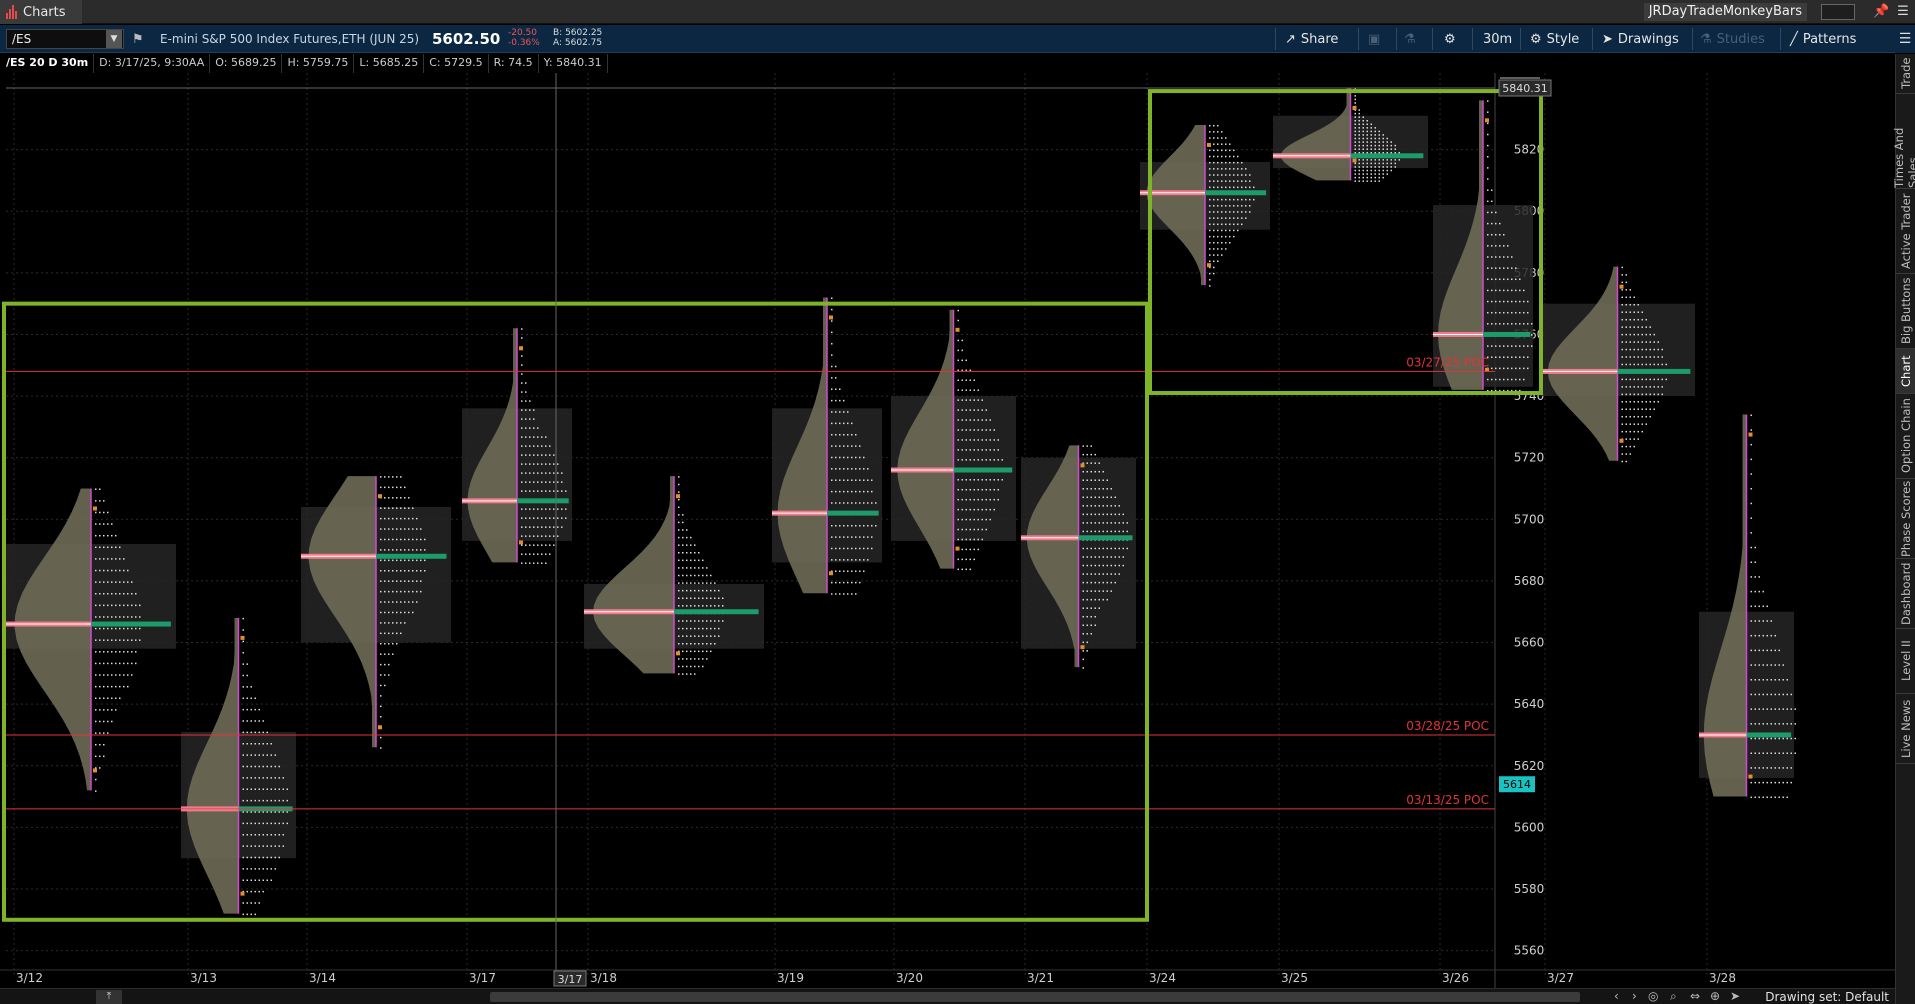  I want to click on scroll-left-icon: ‹, so click(1616, 996).